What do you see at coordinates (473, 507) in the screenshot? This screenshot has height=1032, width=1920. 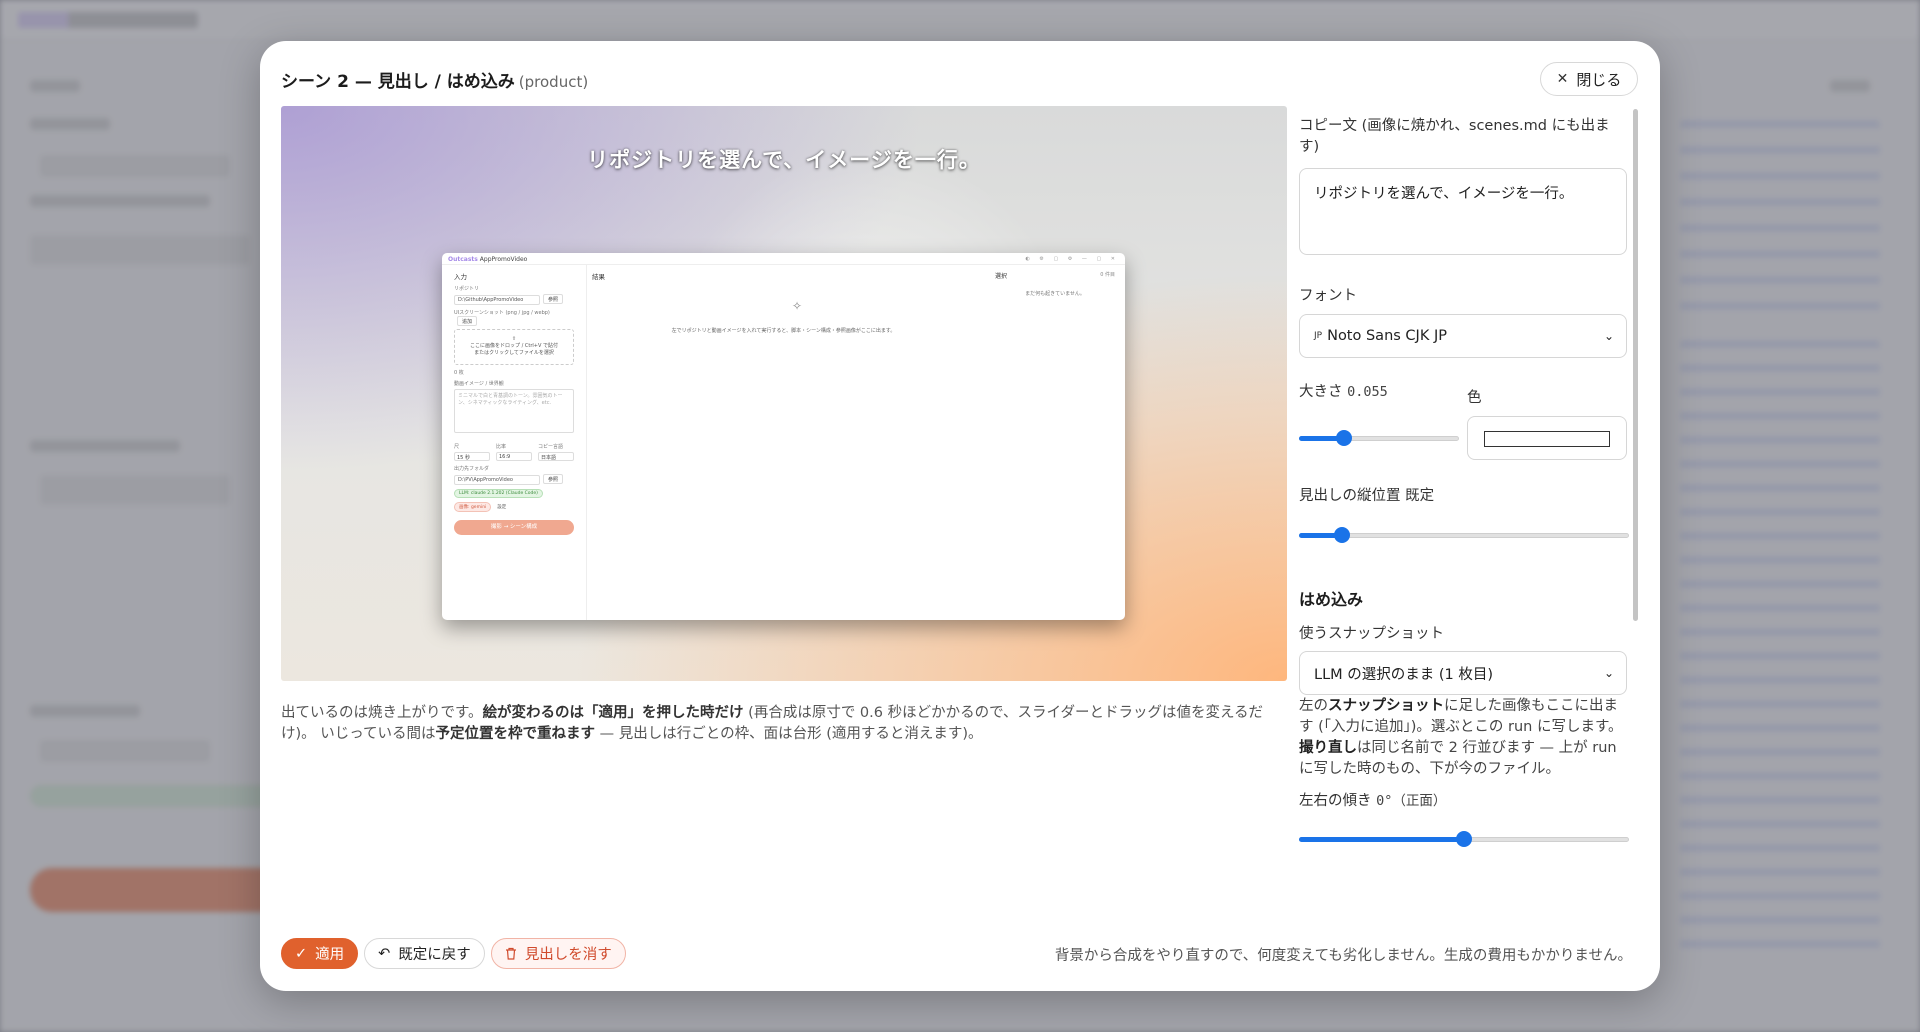 I see `shot-image-pill: 画像: gemini` at bounding box center [473, 507].